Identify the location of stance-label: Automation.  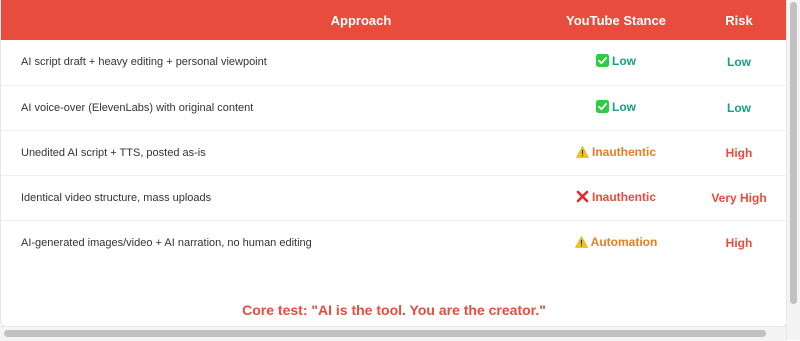
(624, 241).